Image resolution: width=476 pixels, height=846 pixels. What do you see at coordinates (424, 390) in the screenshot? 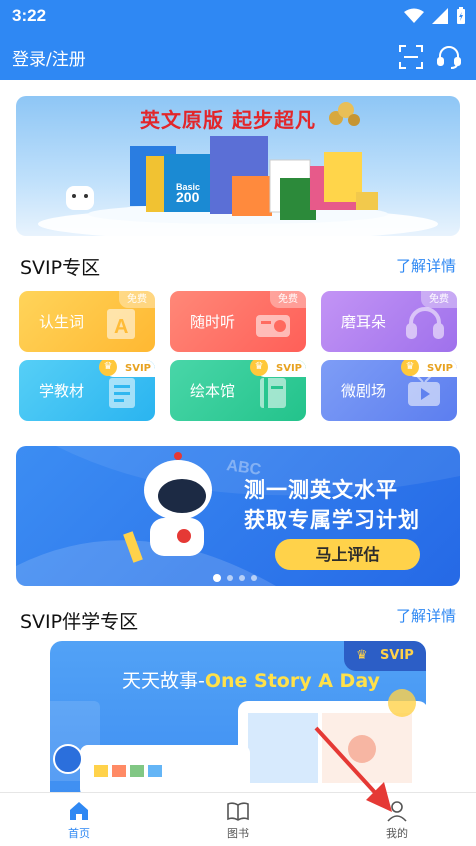
I see `tv-play-icon` at bounding box center [424, 390].